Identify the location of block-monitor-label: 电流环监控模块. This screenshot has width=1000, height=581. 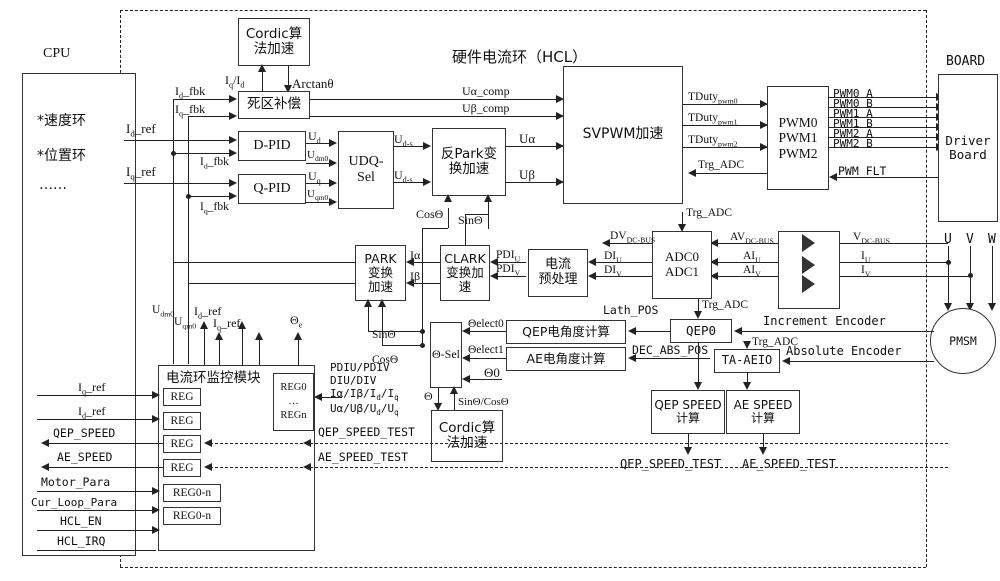
(213, 378).